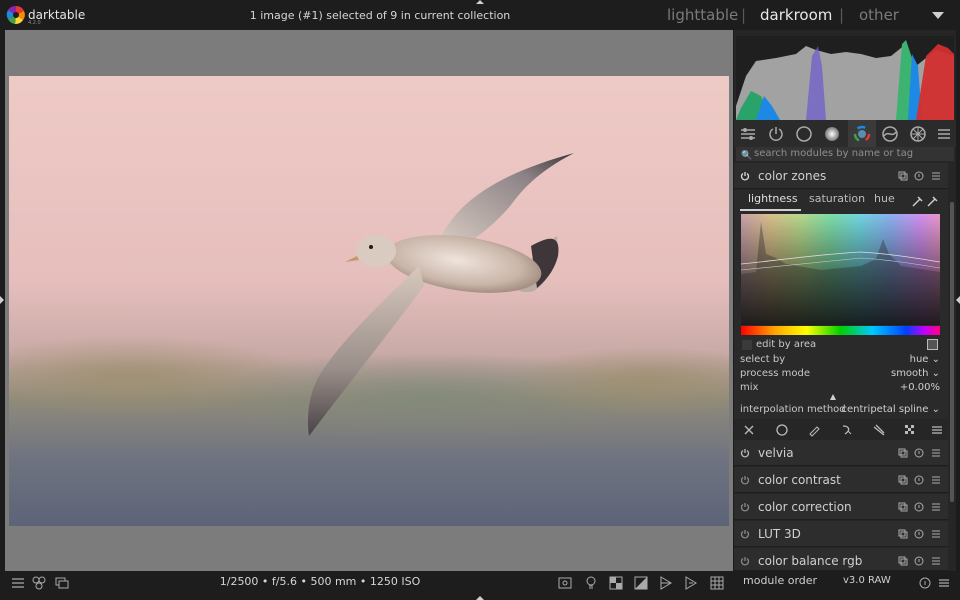  What do you see at coordinates (749, 430) in the screenshot?
I see `mask-off-icon` at bounding box center [749, 430].